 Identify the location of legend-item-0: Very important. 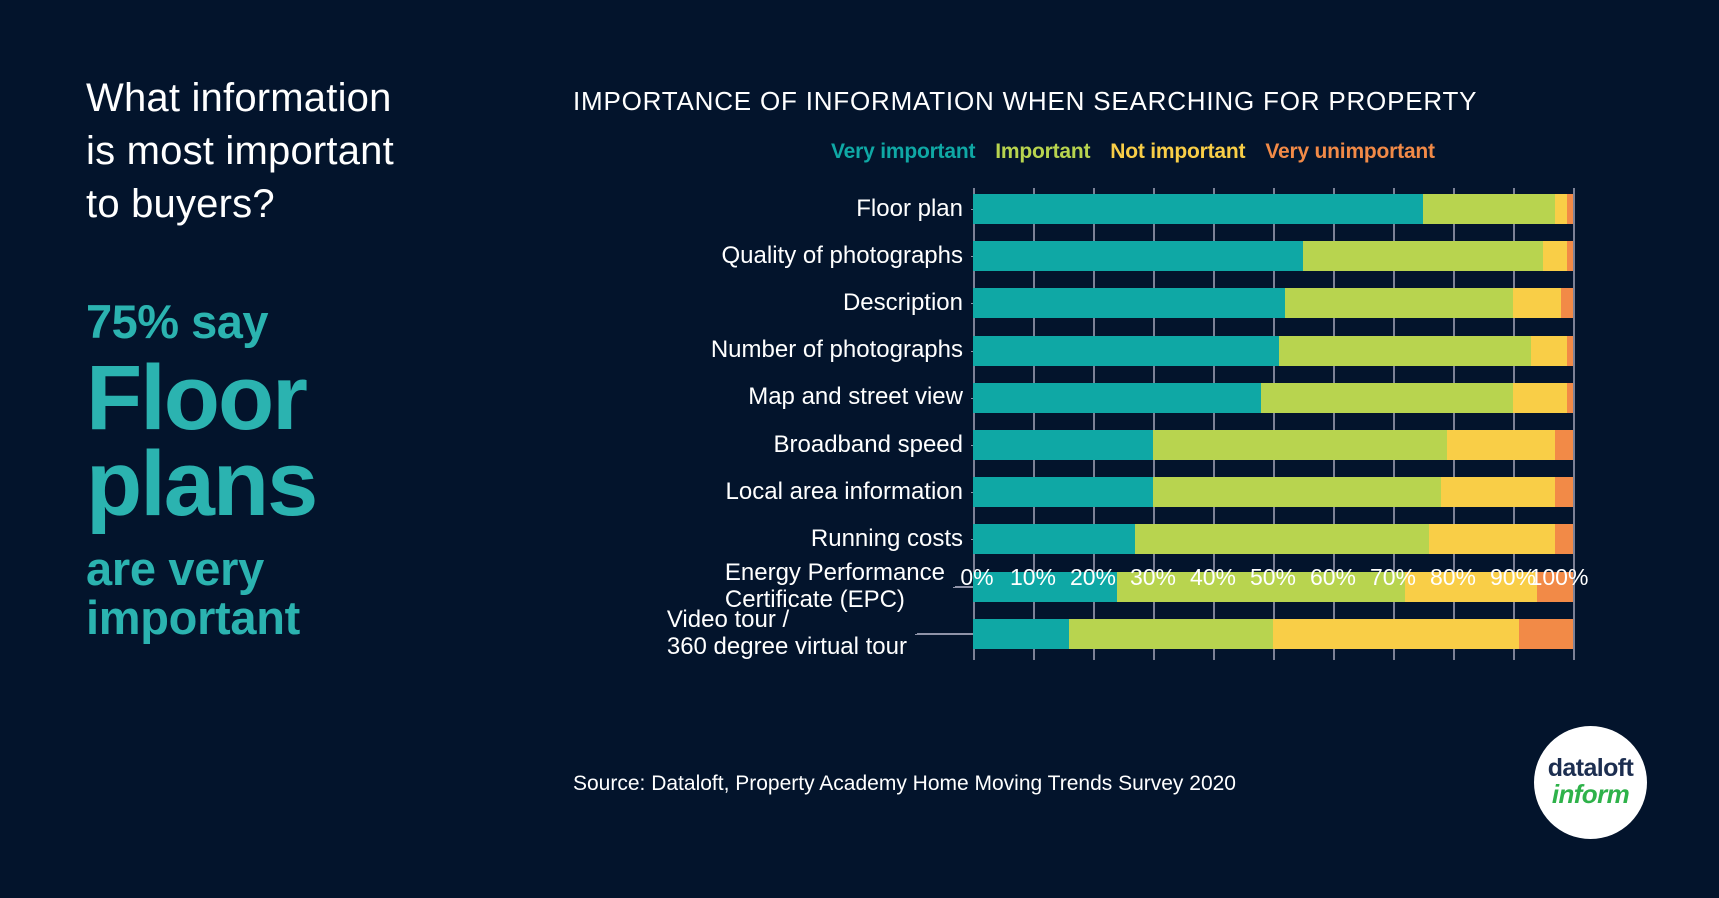
(903, 152).